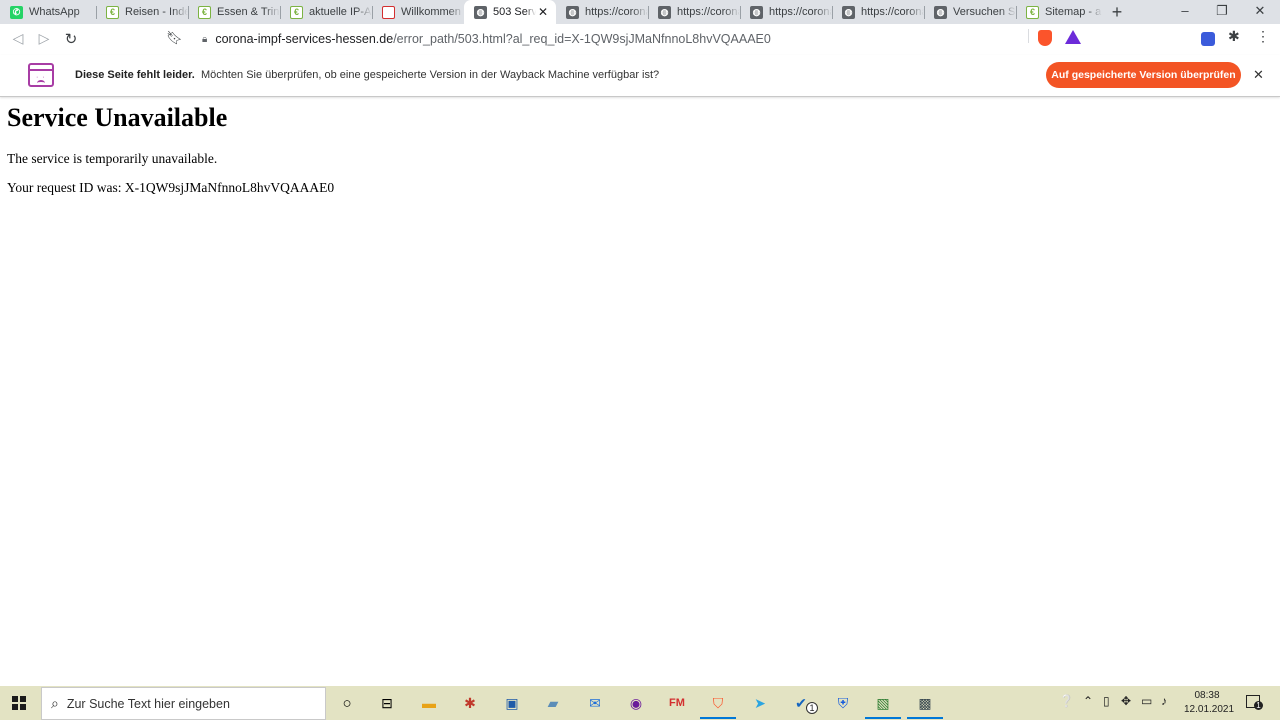 The image size is (1280, 720). What do you see at coordinates (41, 75) in the screenshot?
I see `sad-page-icon: ··` at bounding box center [41, 75].